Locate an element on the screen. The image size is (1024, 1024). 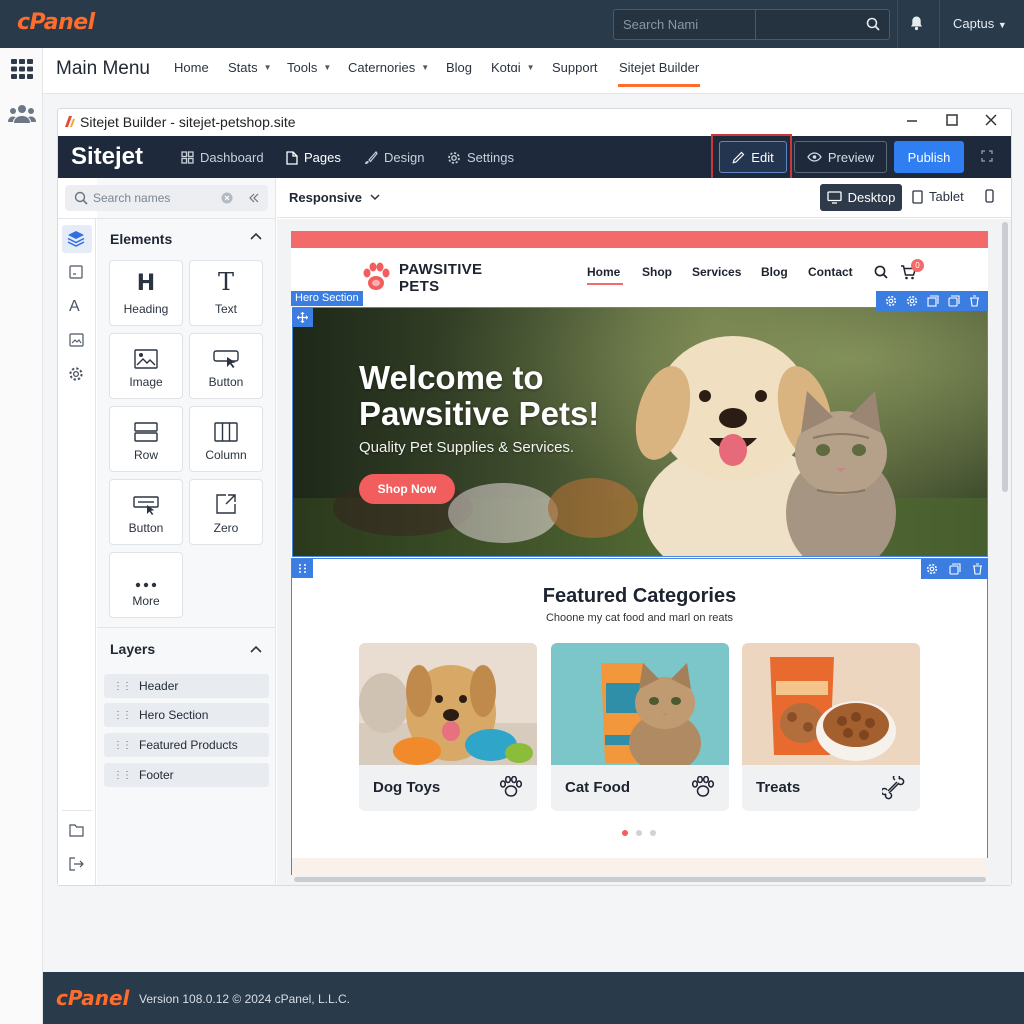
chevron-down-icon: ▼ is located at coordinates (327, 67).